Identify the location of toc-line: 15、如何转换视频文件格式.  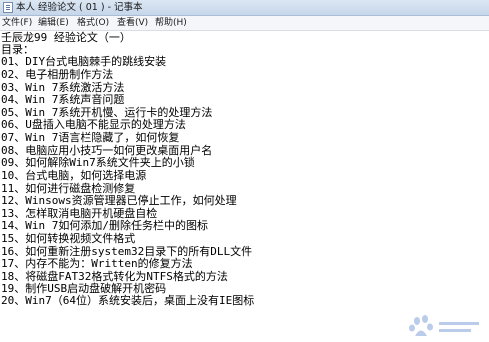
(68, 238).